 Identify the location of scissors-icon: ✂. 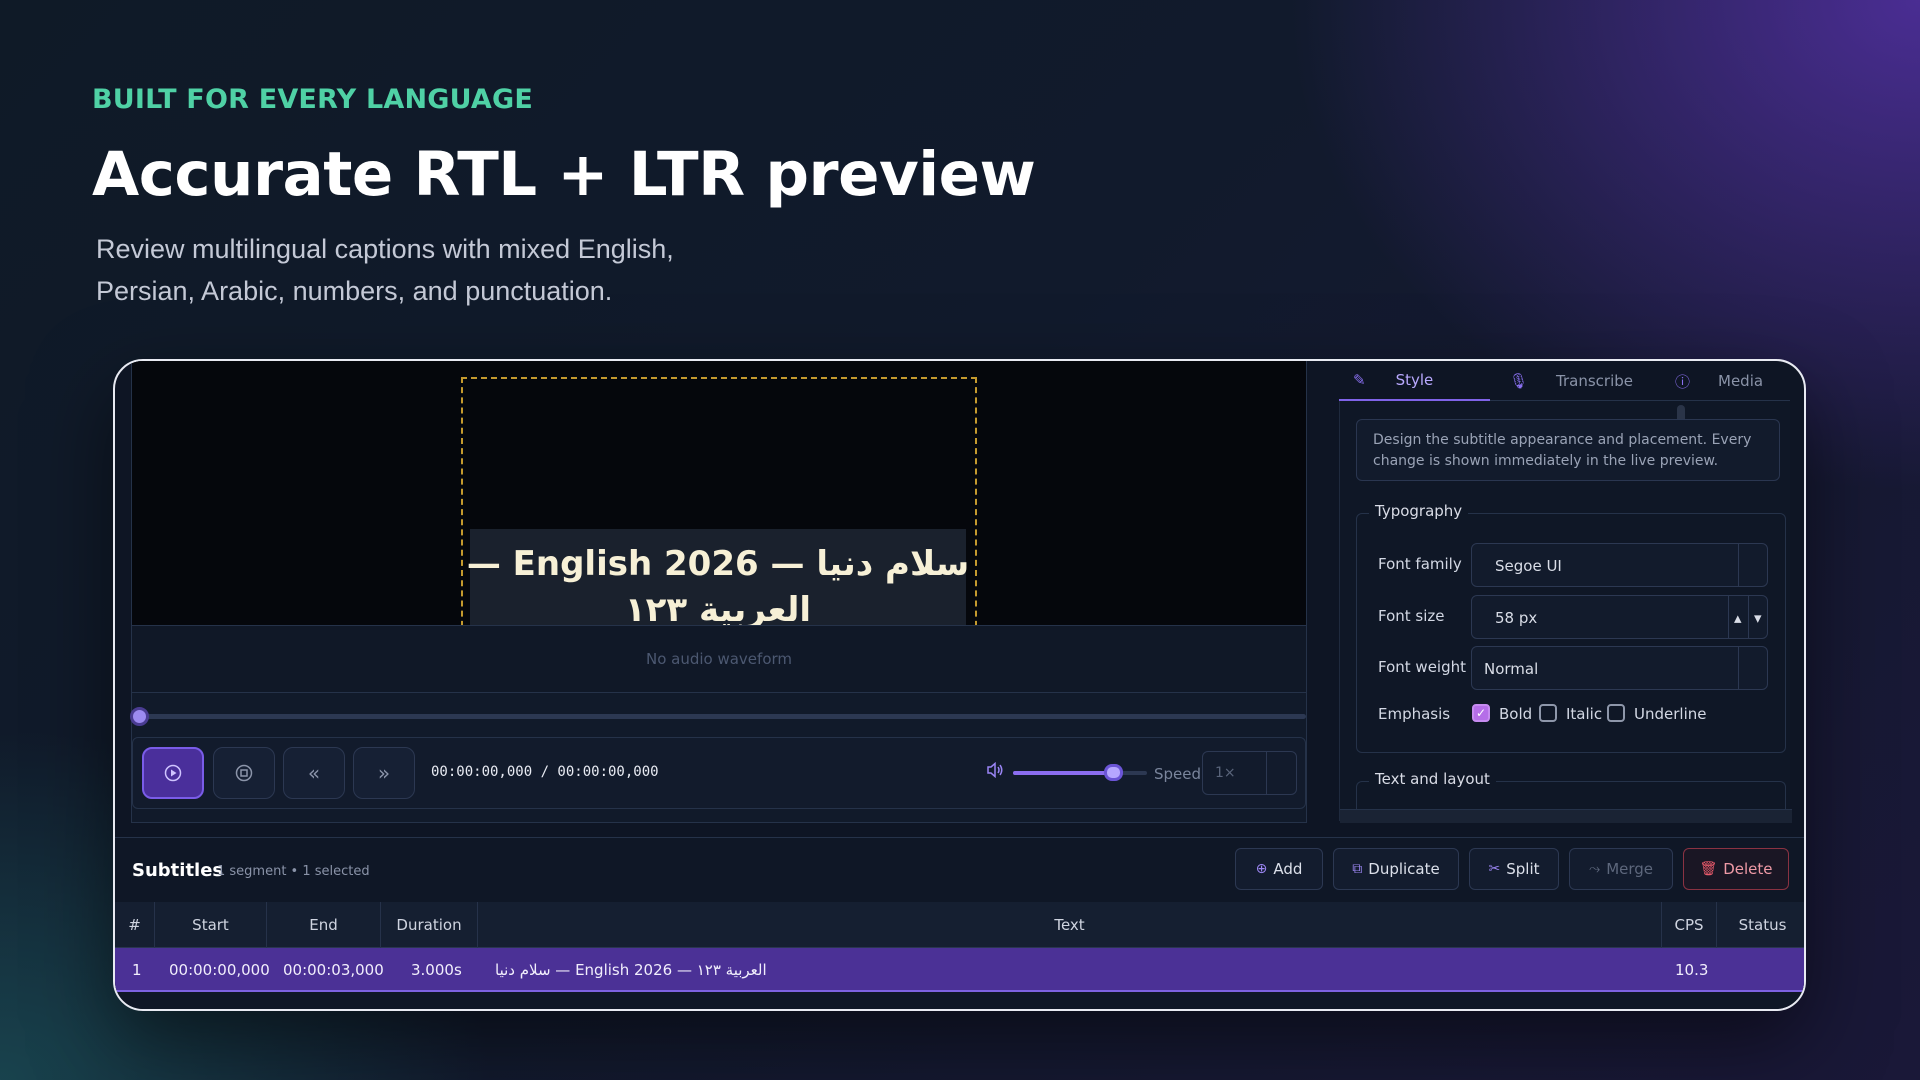
(1494, 869).